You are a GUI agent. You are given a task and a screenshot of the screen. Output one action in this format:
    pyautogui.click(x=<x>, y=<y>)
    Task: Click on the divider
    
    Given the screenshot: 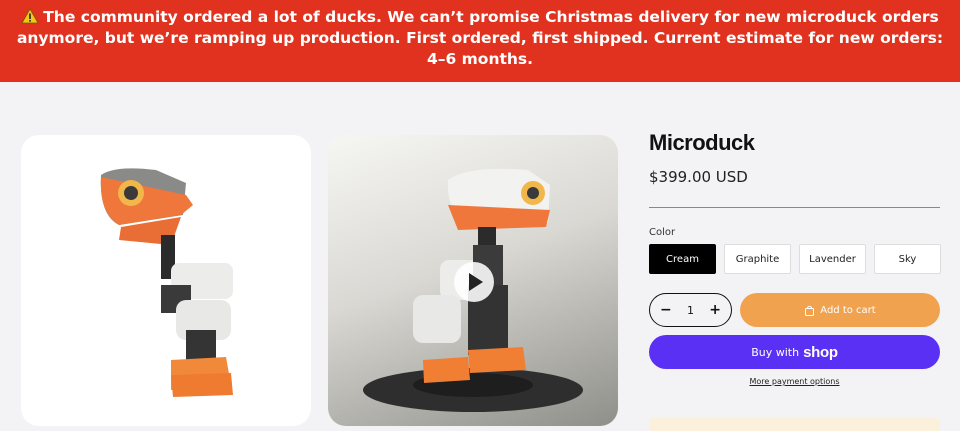 What is the action you would take?
    pyautogui.click(x=794, y=207)
    